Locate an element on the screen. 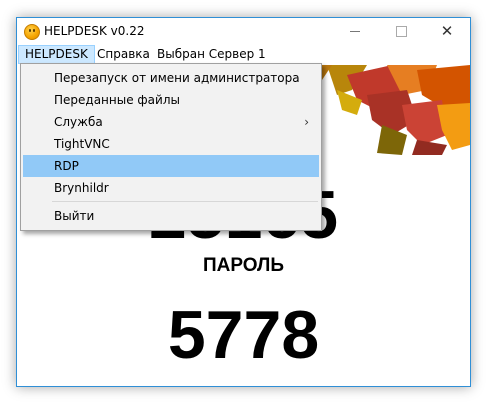  maximize-button is located at coordinates (401, 31).